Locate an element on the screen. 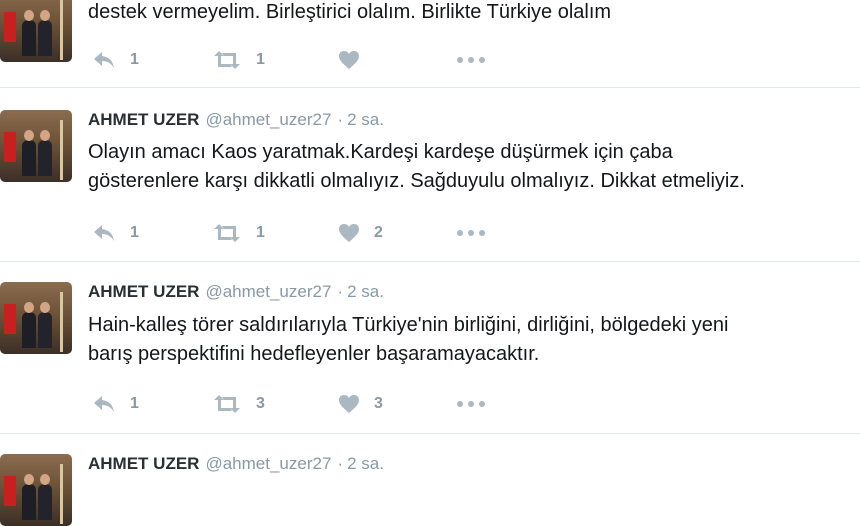  retweet-count: 3 is located at coordinates (260, 403).